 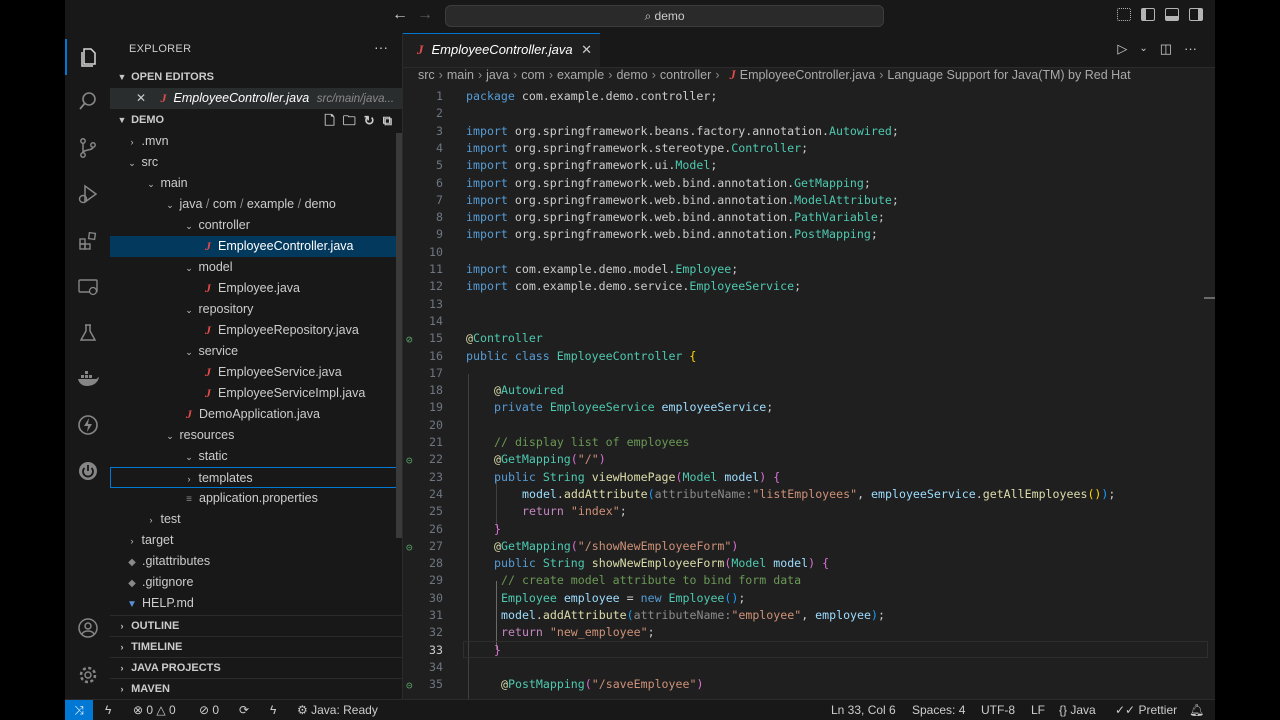 What do you see at coordinates (256, 603) in the screenshot?
I see `tree-item-help: ▼ HELP.md` at bounding box center [256, 603].